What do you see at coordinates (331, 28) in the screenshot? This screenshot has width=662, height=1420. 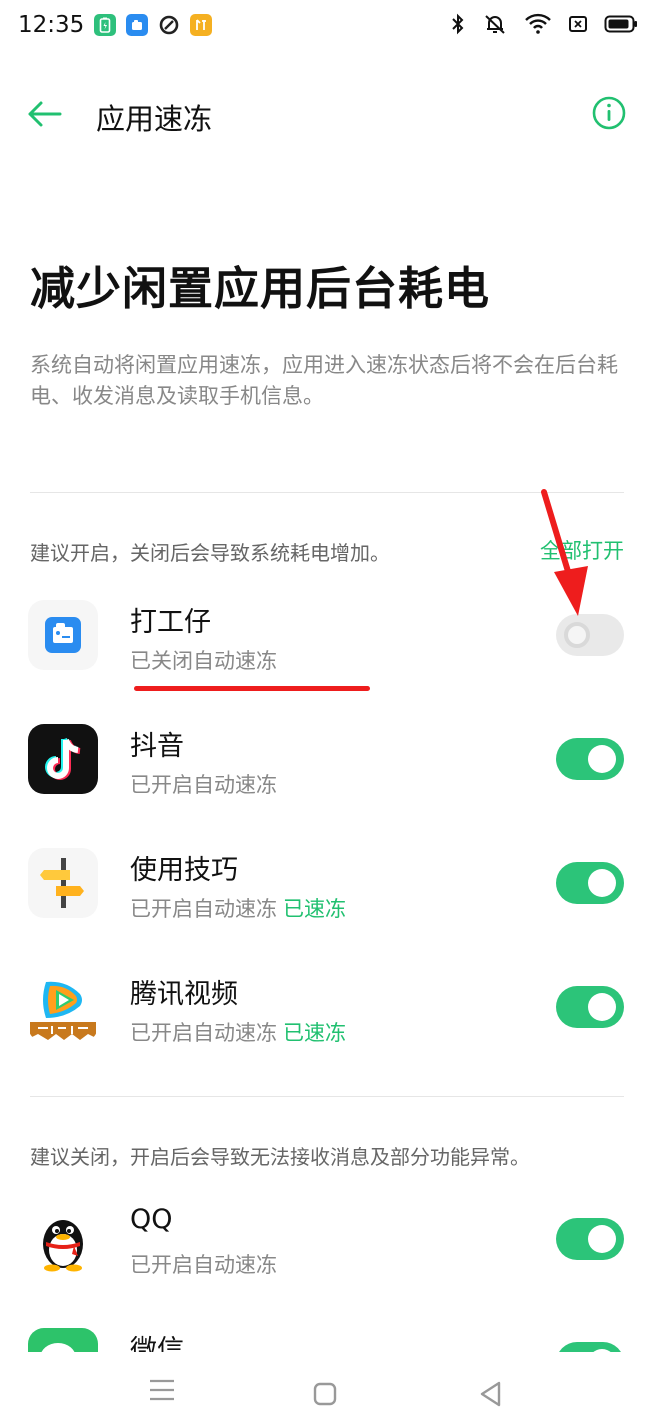 I see `status-bar: 12:35` at bounding box center [331, 28].